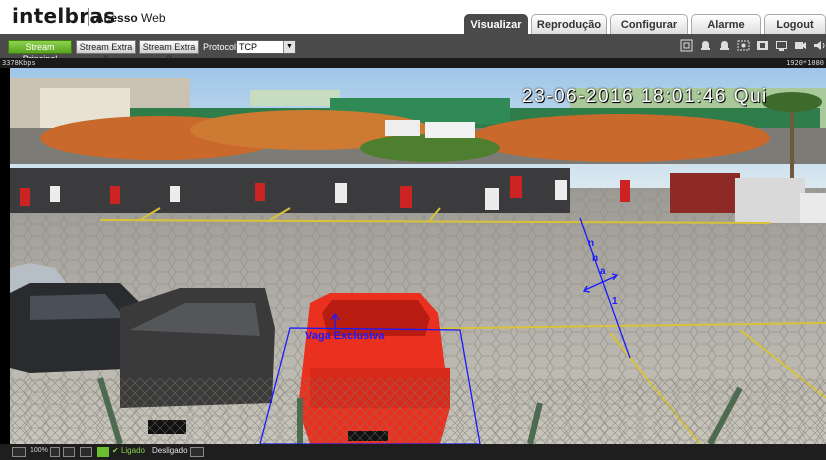  I want to click on bell-alt-icon, so click(724, 45).